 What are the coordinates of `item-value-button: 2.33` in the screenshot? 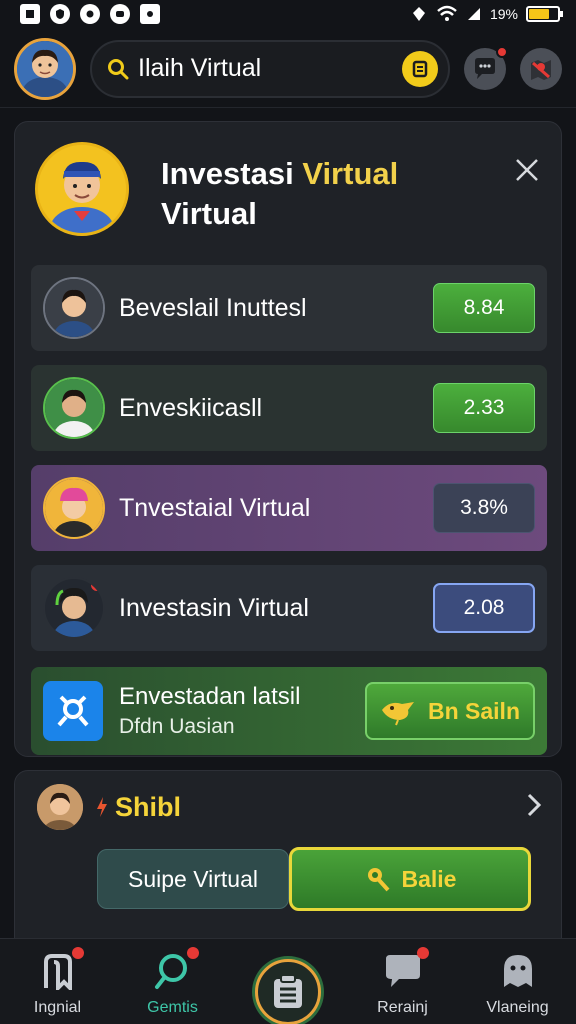 It's located at (484, 408).